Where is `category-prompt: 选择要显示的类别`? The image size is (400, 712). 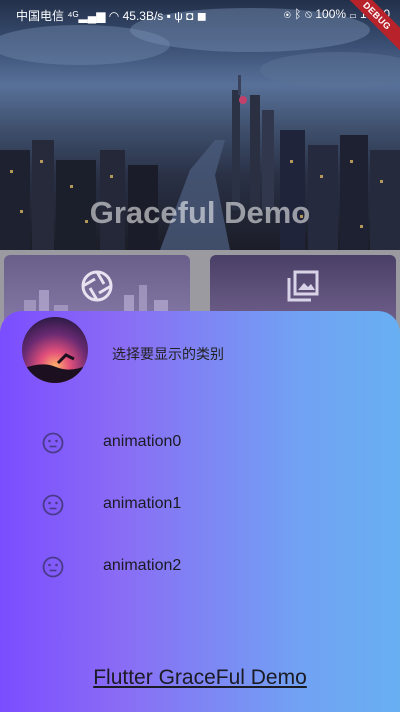 category-prompt: 选择要显示的类别 is located at coordinates (168, 354).